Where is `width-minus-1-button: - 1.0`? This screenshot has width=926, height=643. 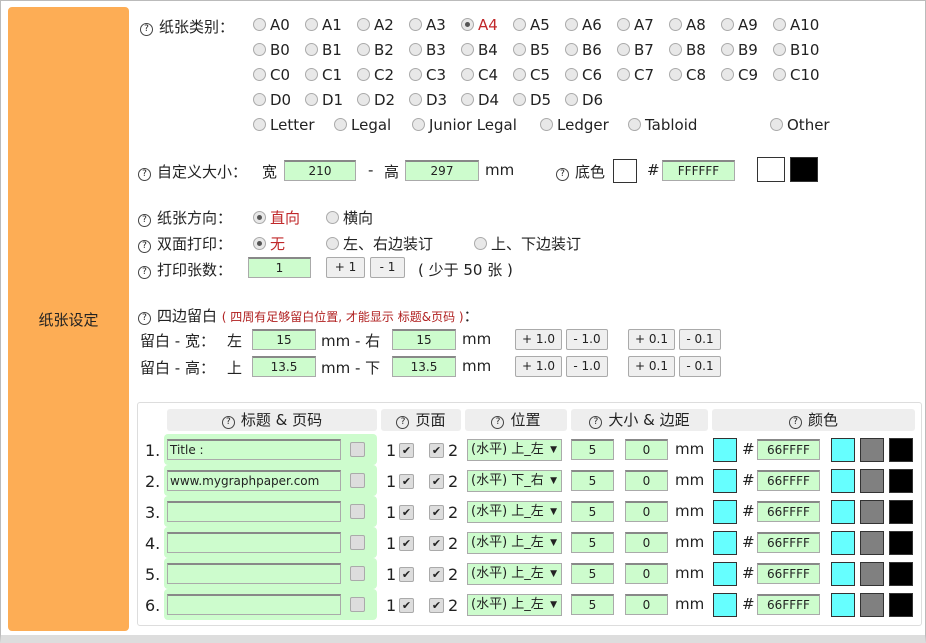 width-minus-1-button: - 1.0 is located at coordinates (587, 339).